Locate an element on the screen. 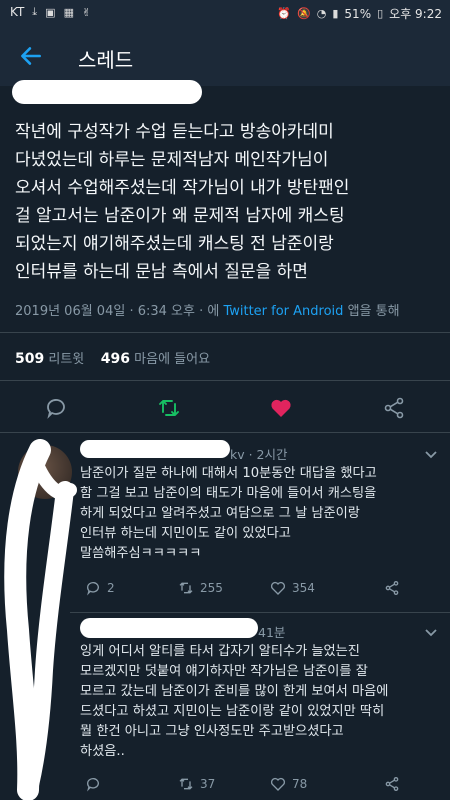  reply-line: 모르겠지만 덧붙여 얘기하자만 작가님은 남준이를 잘 is located at coordinates (224, 671).